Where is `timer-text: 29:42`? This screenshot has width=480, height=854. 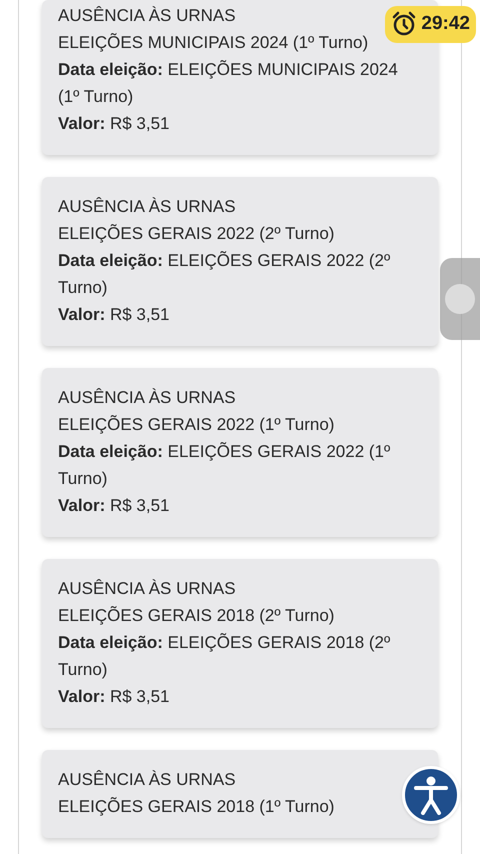
timer-text: 29:42 is located at coordinates (445, 24).